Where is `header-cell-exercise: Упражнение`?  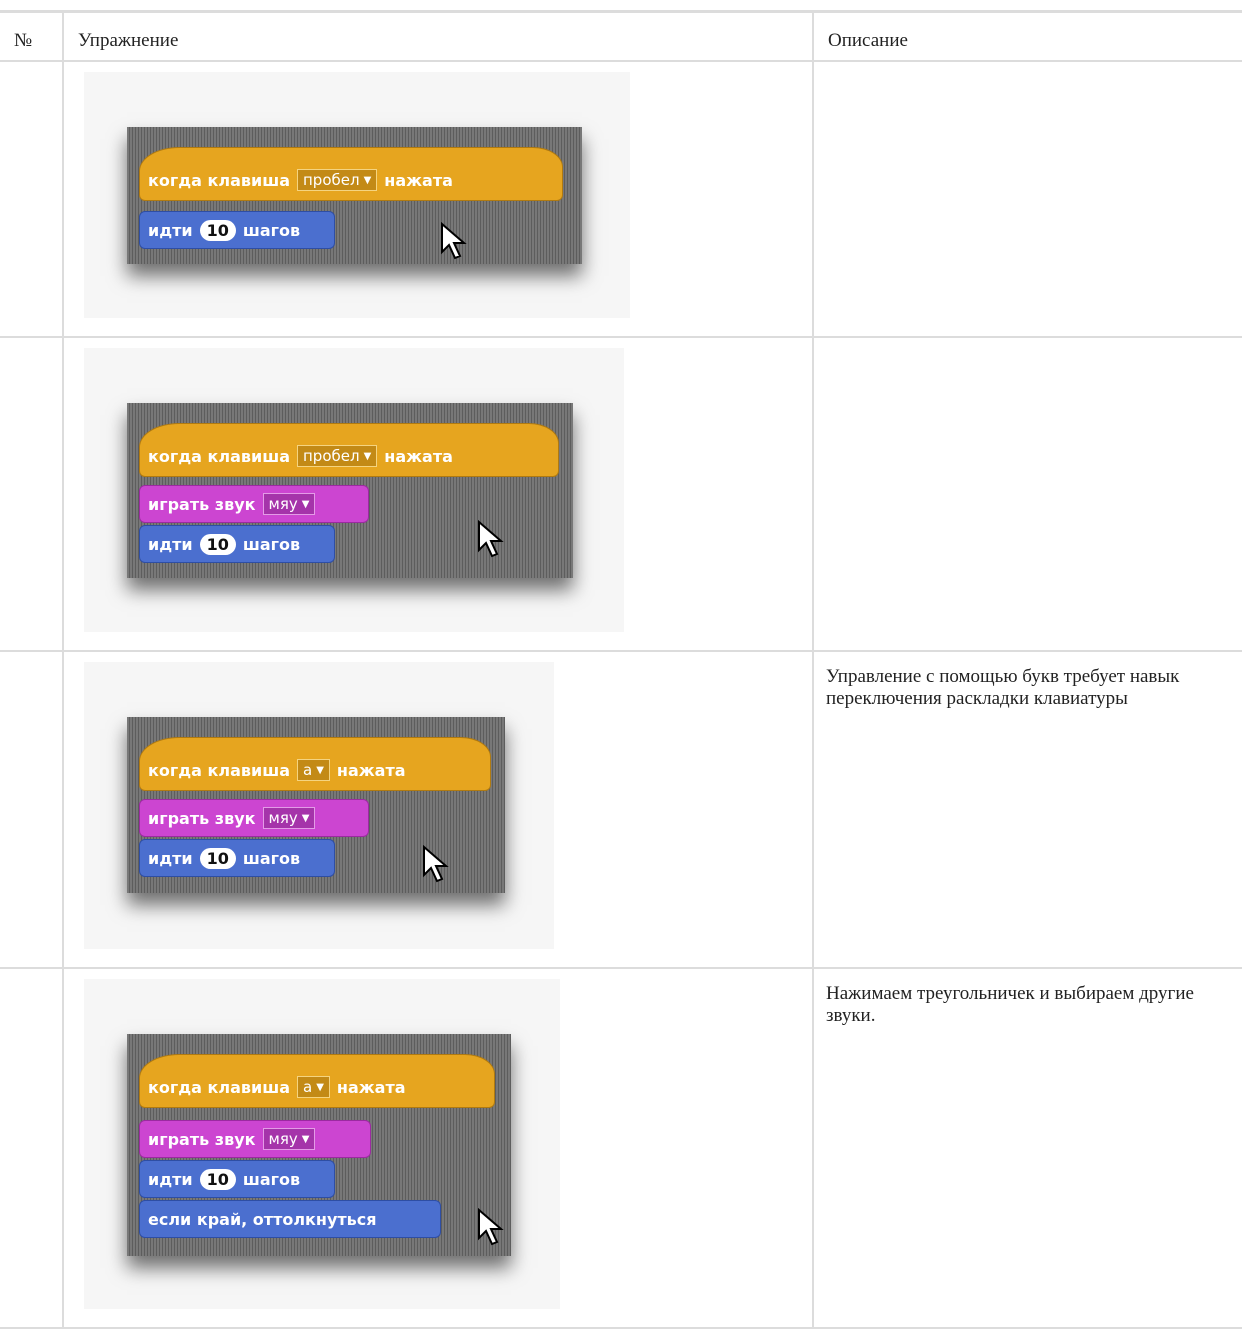
header-cell-exercise: Упражнение is located at coordinates (438, 36).